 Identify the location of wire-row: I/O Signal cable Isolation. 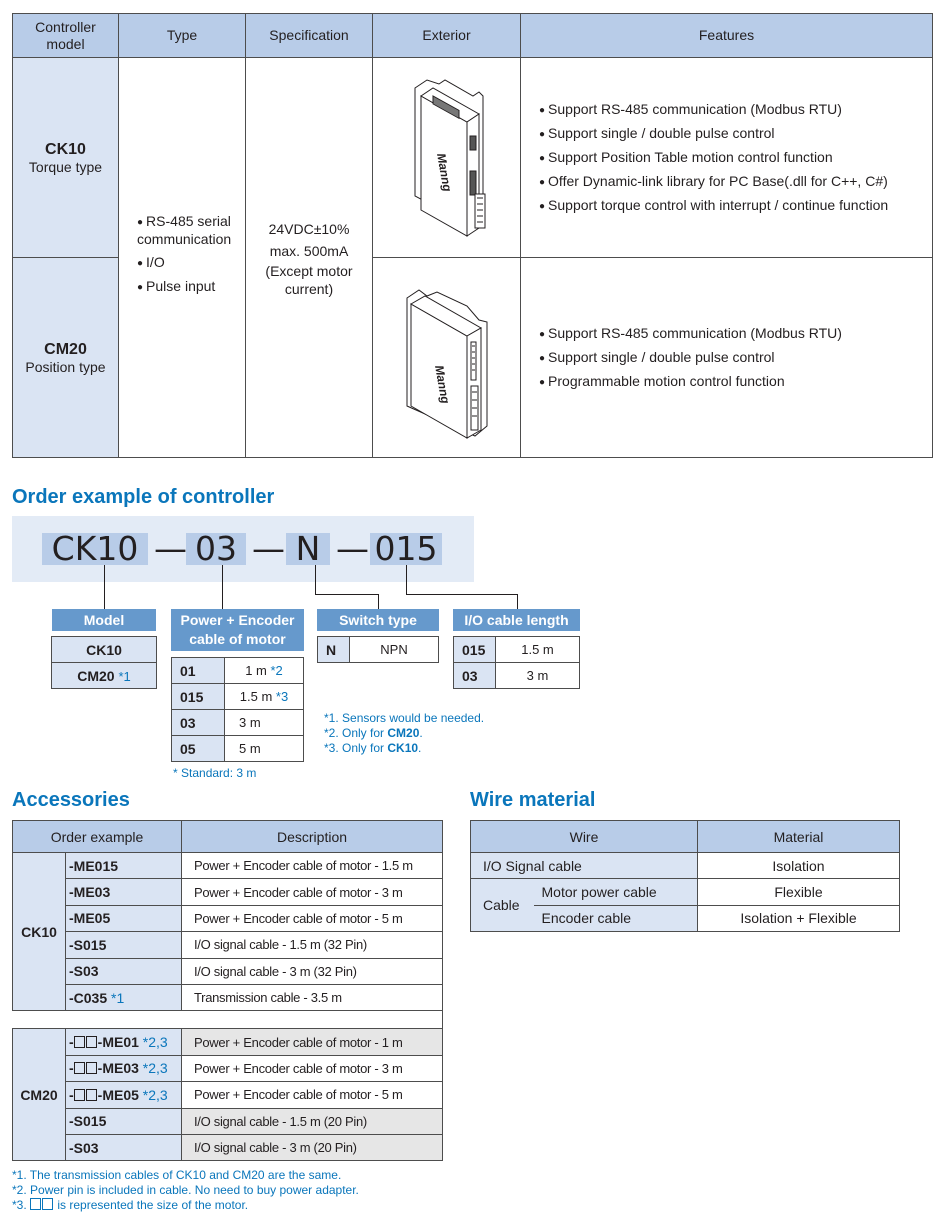
(685, 865).